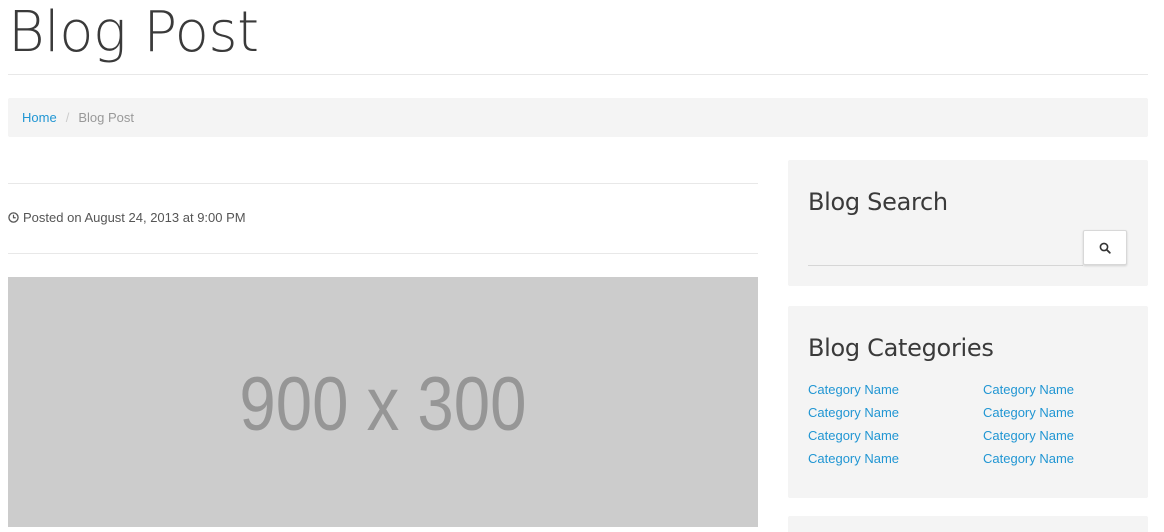 The image size is (1164, 532). Describe the element at coordinates (578, 37) in the screenshot. I see `page-header: Blog Post` at that location.